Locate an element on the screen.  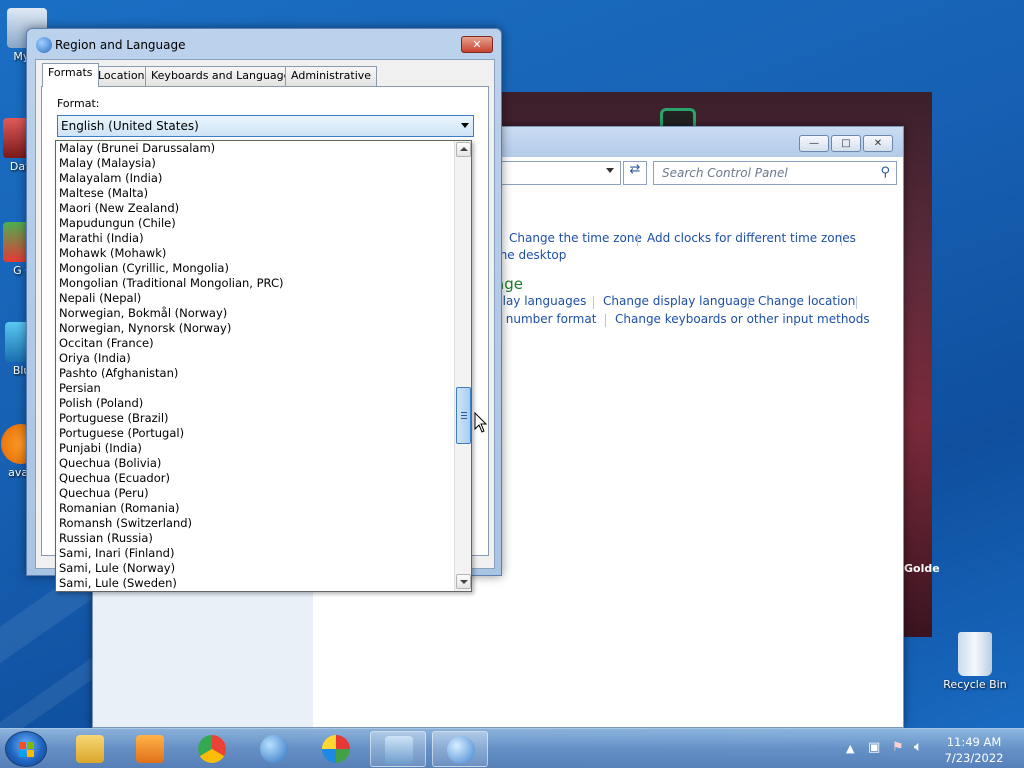
dropdown-item: Mapudungun (Chile) is located at coordinates (263, 223).